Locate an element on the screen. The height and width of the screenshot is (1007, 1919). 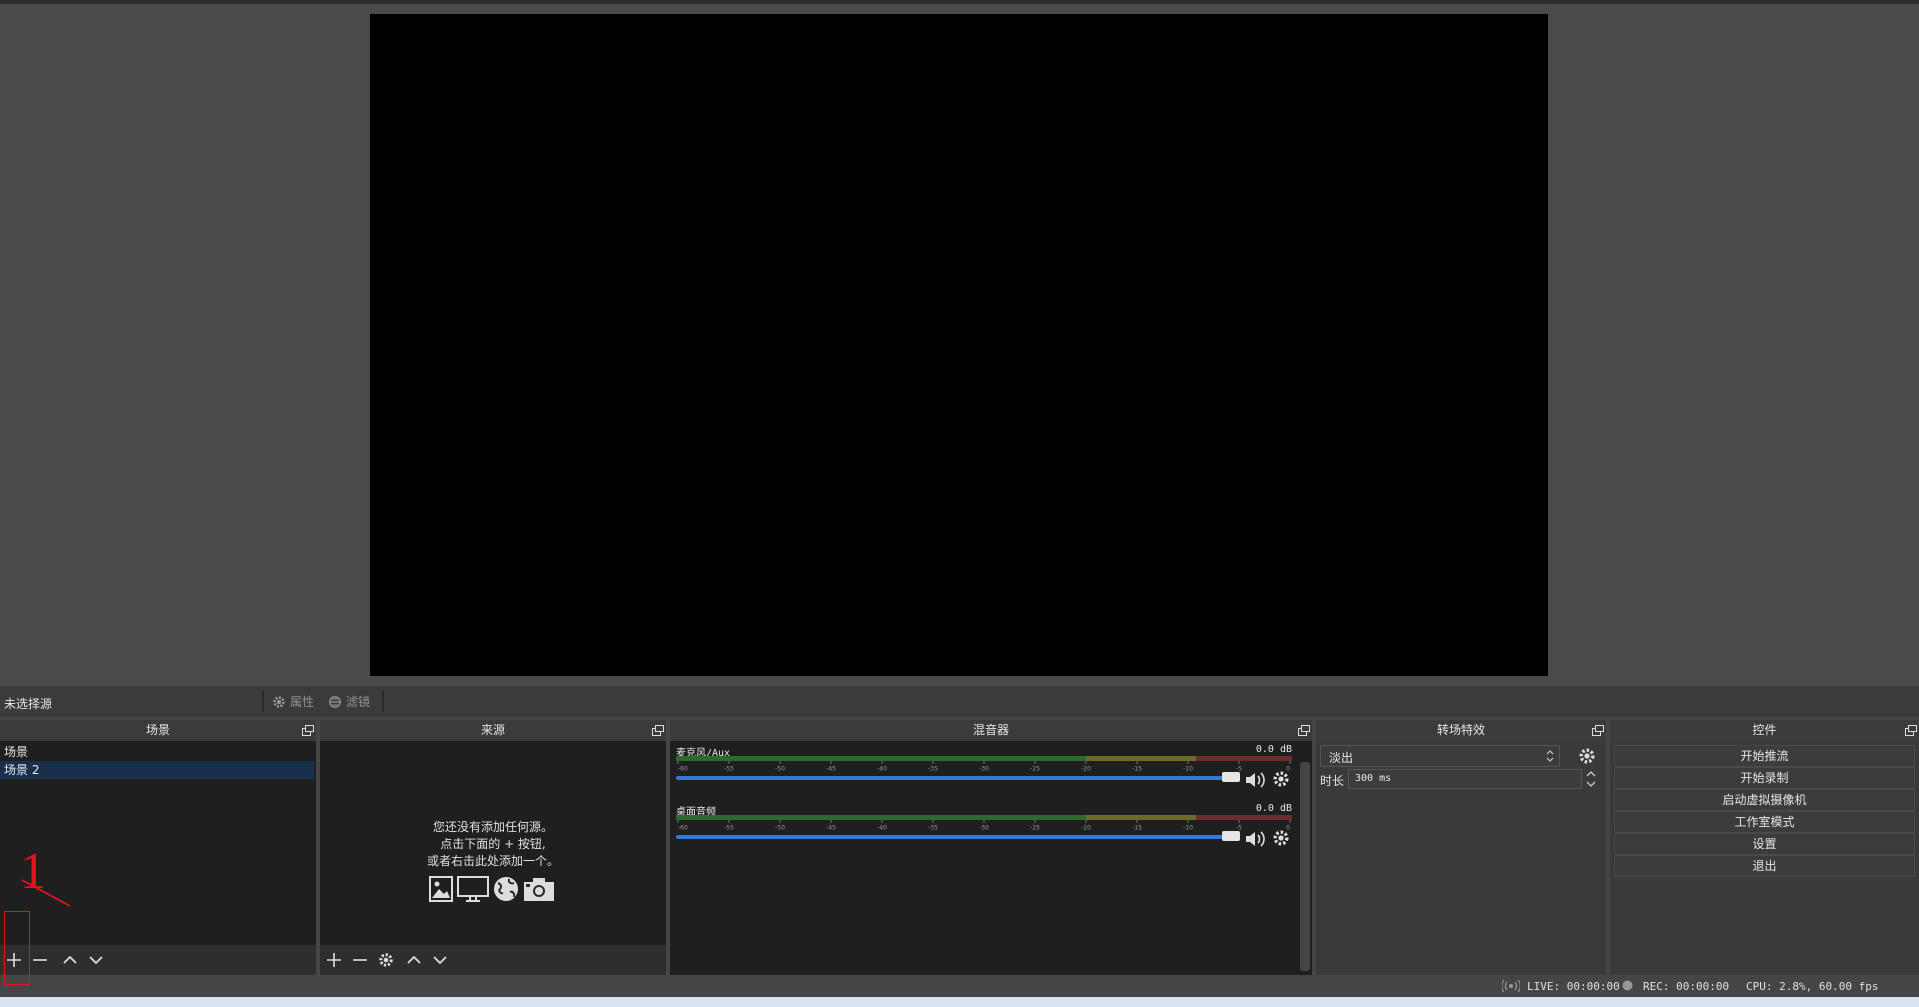
transitions-title: 转场特效 is located at coordinates (1460, 730).